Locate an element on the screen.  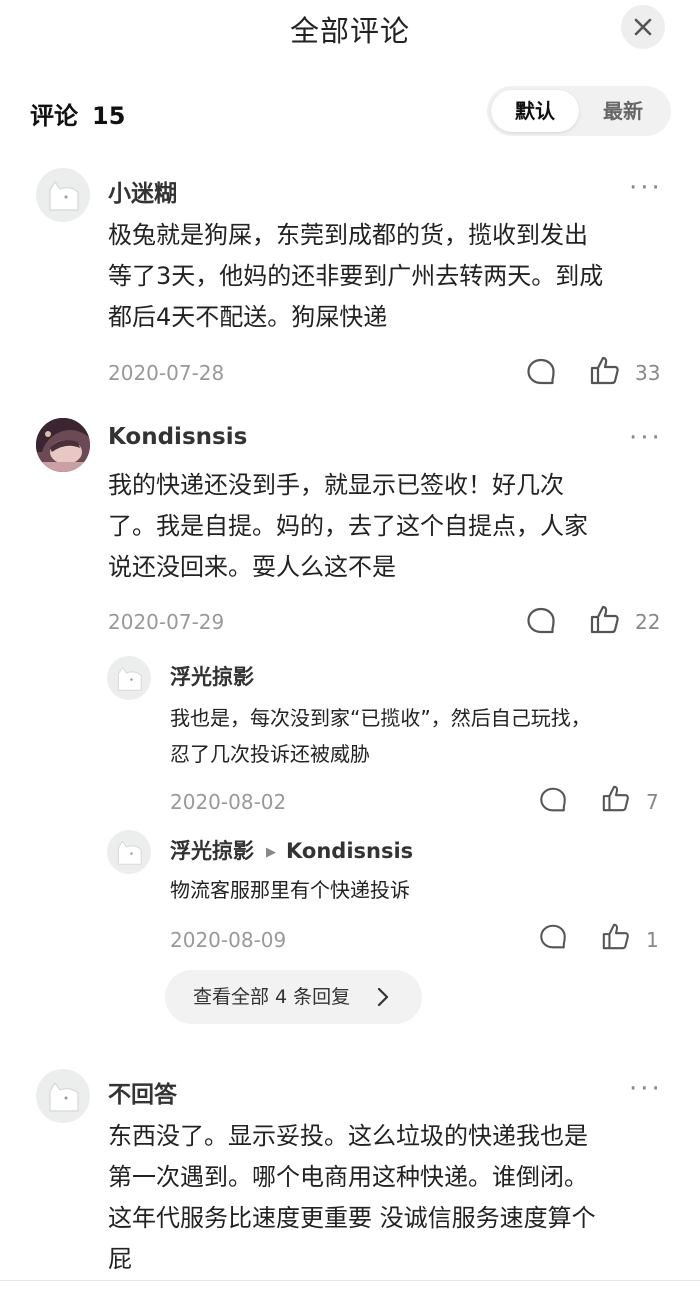
comment-count: 评论 15 is located at coordinates (77, 113).